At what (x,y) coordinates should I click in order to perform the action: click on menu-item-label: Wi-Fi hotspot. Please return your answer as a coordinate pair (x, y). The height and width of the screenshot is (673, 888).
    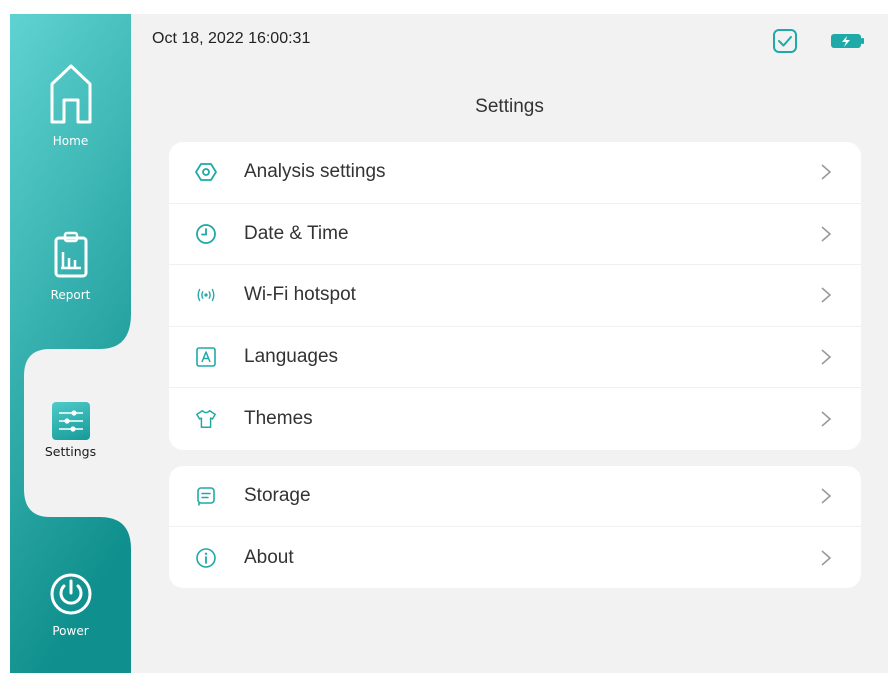
    Looking at the image, I should click on (300, 295).